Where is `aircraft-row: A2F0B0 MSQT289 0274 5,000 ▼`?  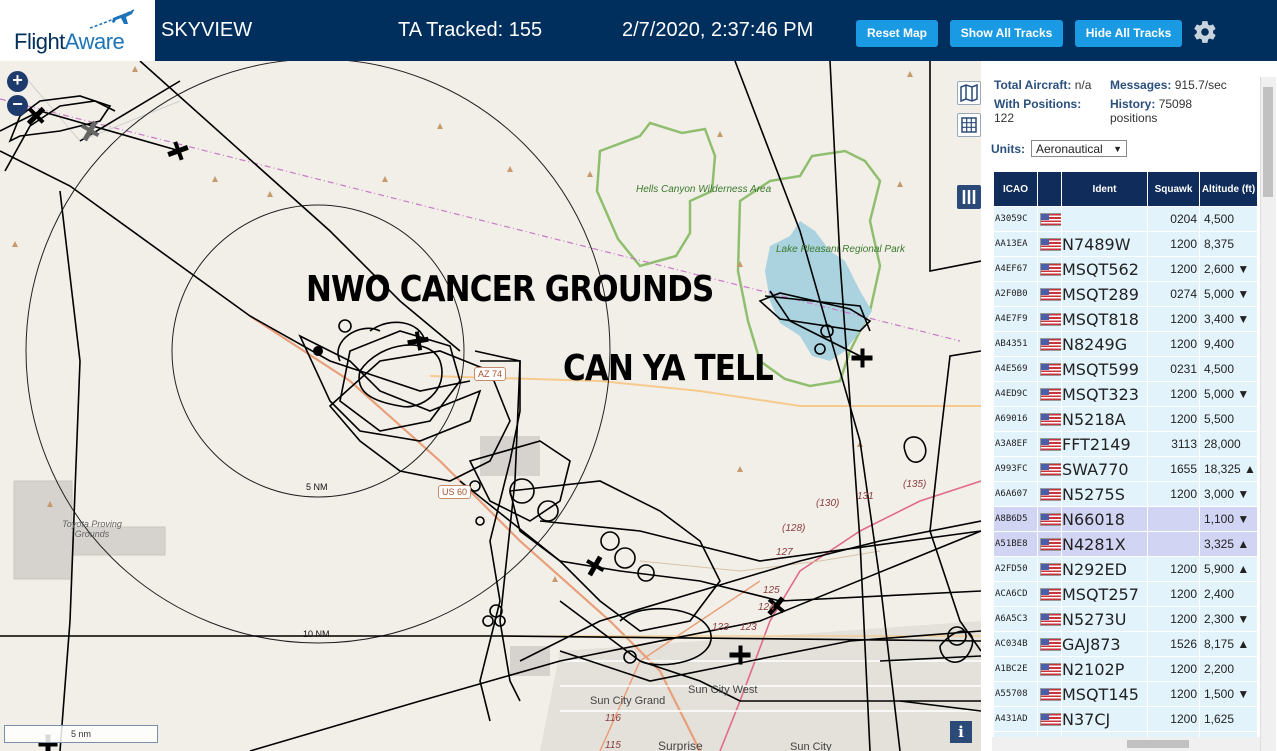
aircraft-row: A2F0B0 MSQT289 0274 5,000 ▼ is located at coordinates (1125, 294).